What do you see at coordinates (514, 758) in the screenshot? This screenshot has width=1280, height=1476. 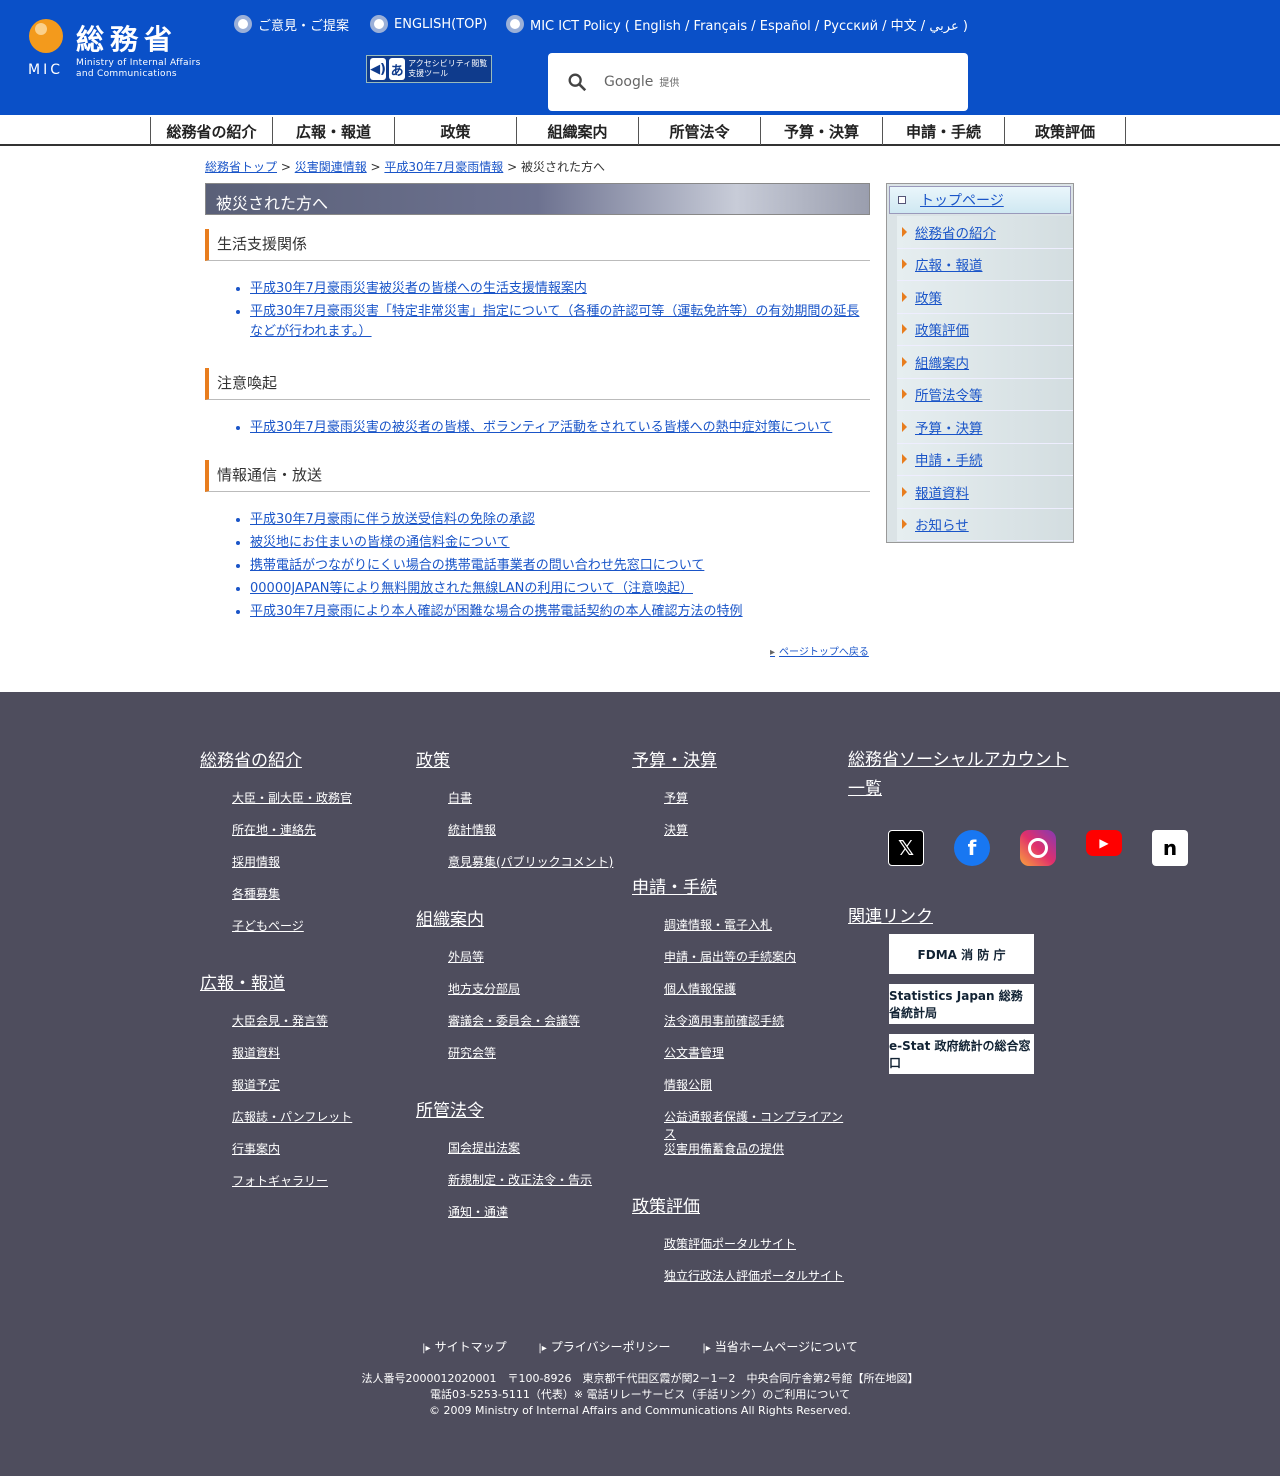 I see `footer-heading: 政策` at bounding box center [514, 758].